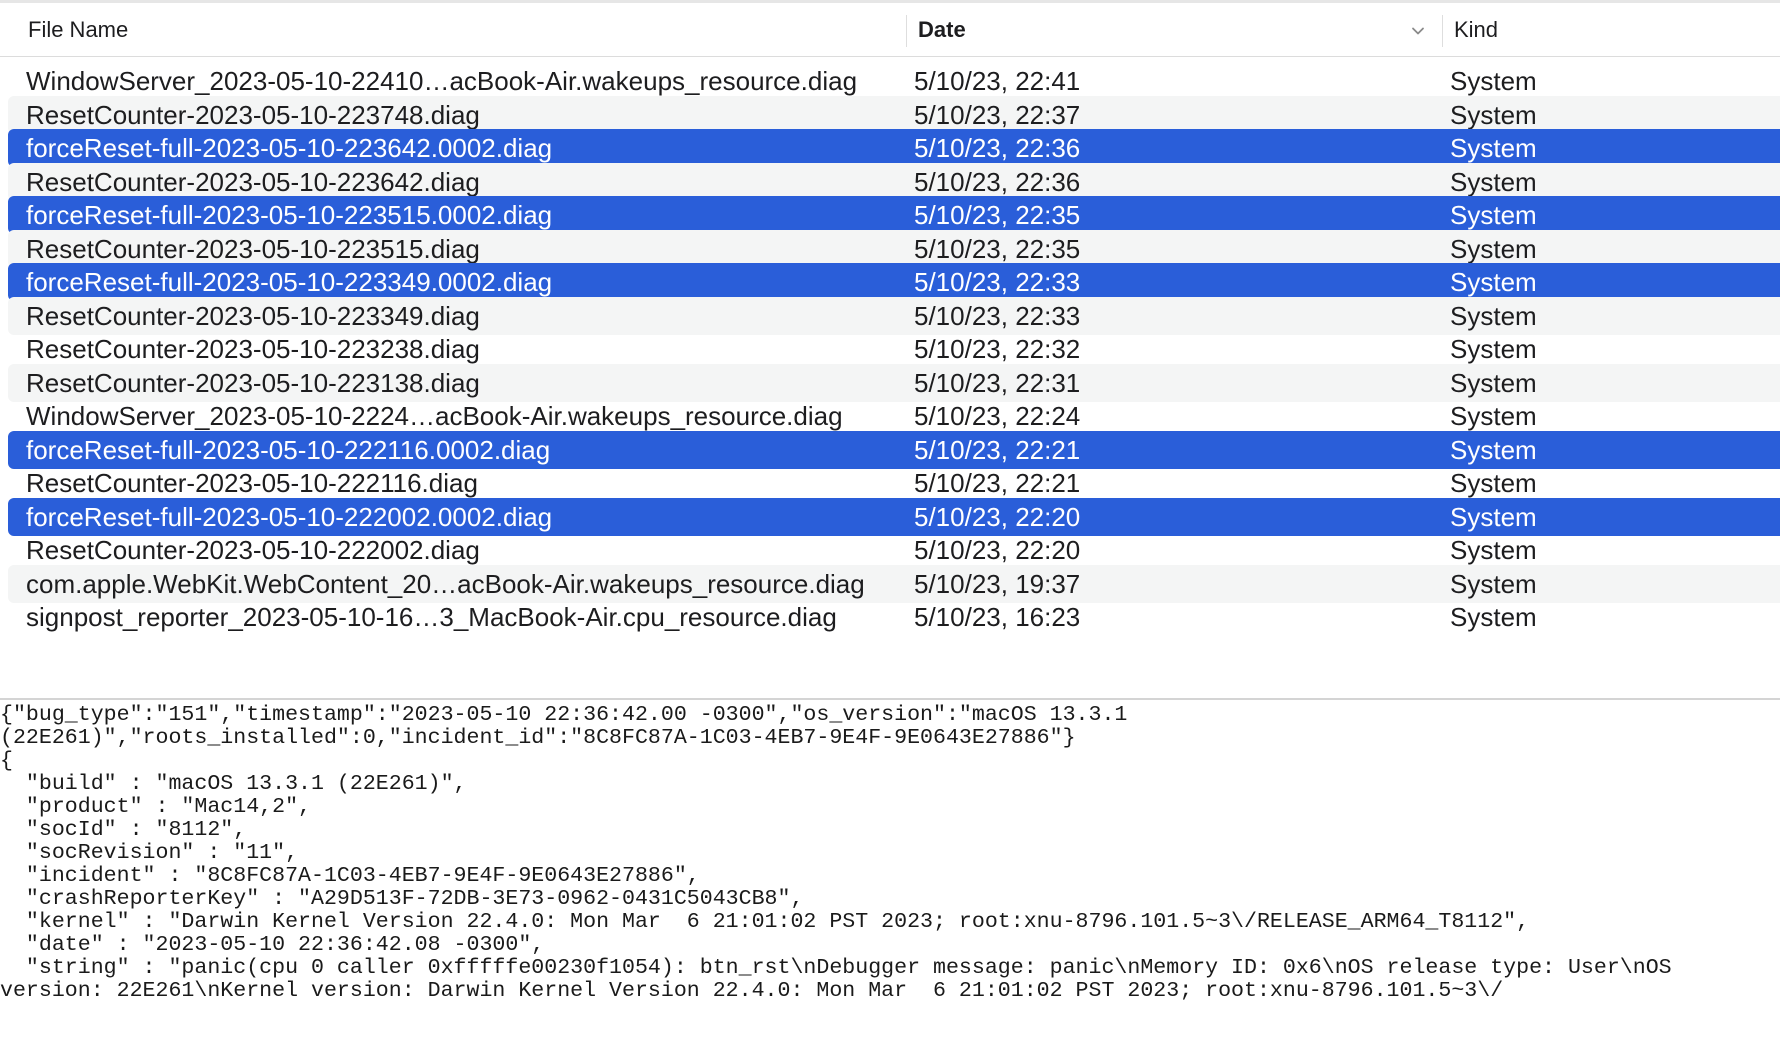 Image resolution: width=1780 pixels, height=1042 pixels. I want to click on file-date-cell: 5/10/23, 22:31, so click(997, 382).